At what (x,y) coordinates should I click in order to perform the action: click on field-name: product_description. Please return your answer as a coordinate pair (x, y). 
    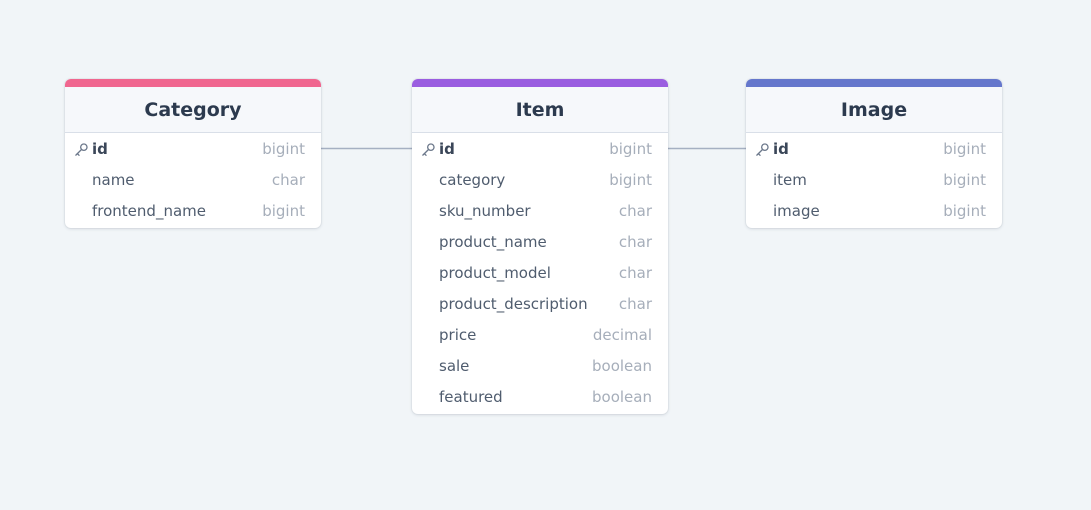
    Looking at the image, I should click on (513, 303).